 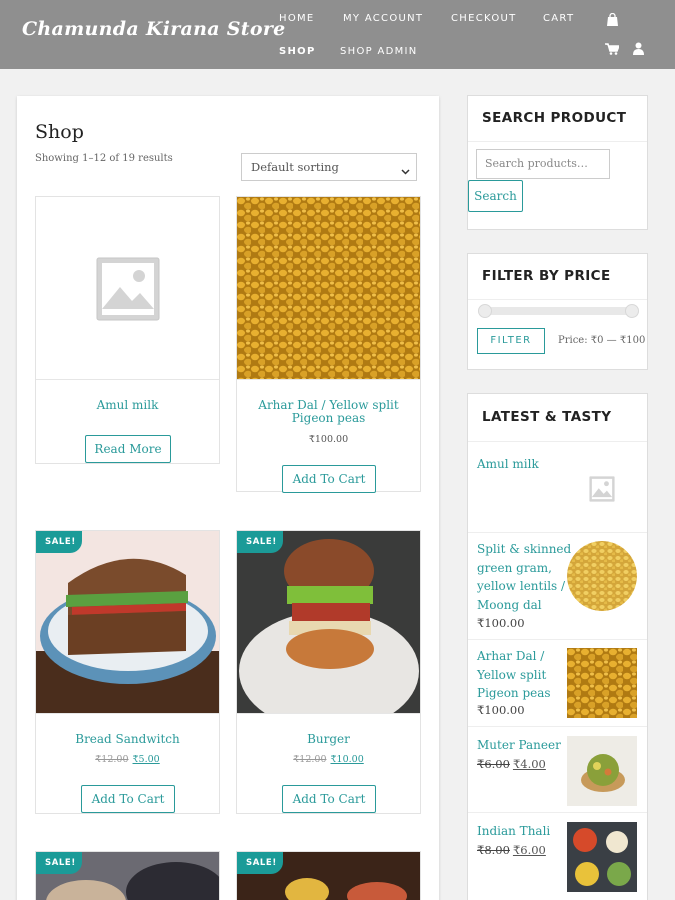 What do you see at coordinates (529, 764) in the screenshot?
I see `sale-price: ₹4.00` at bounding box center [529, 764].